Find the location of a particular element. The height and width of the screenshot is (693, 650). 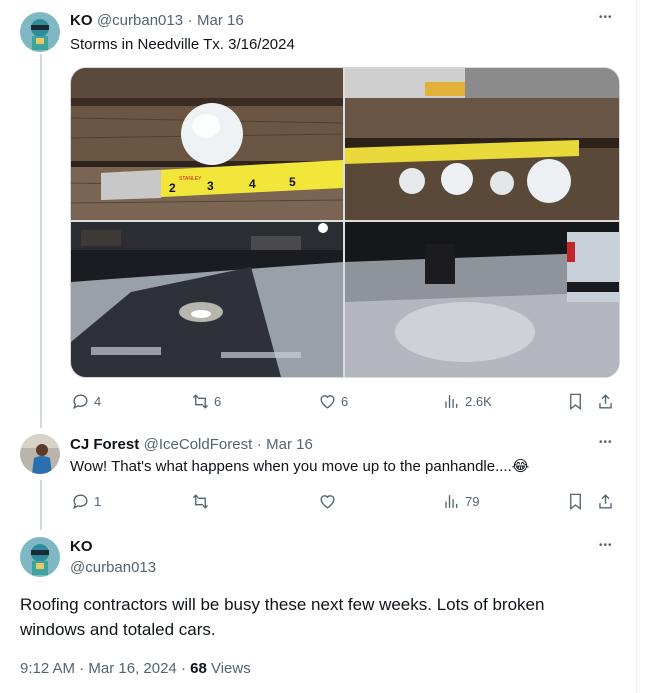

retweet-button is located at coordinates (200, 501).